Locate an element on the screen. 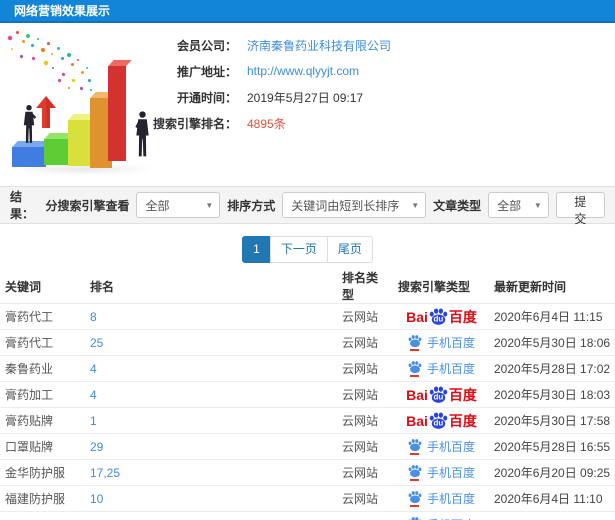 The image size is (615, 520). info-label: 推广地址： is located at coordinates (206, 71).